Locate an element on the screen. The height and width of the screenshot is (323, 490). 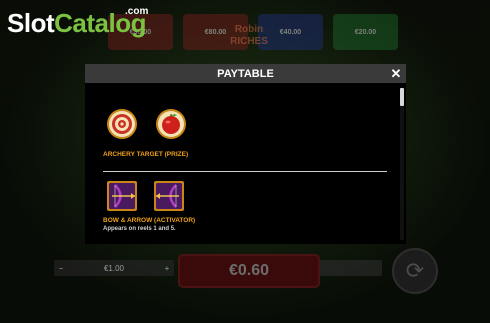
apple-arrow-icon is located at coordinates (171, 124).